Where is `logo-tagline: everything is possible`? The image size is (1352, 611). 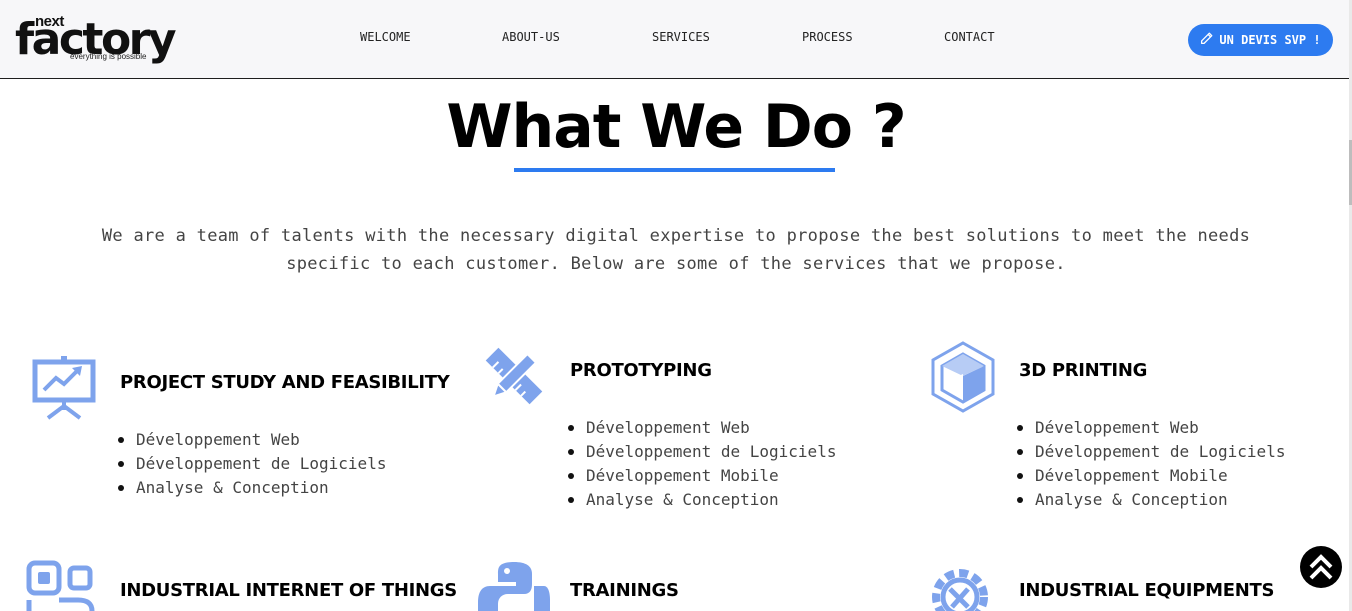
logo-tagline: everything is possible is located at coordinates (108, 56).